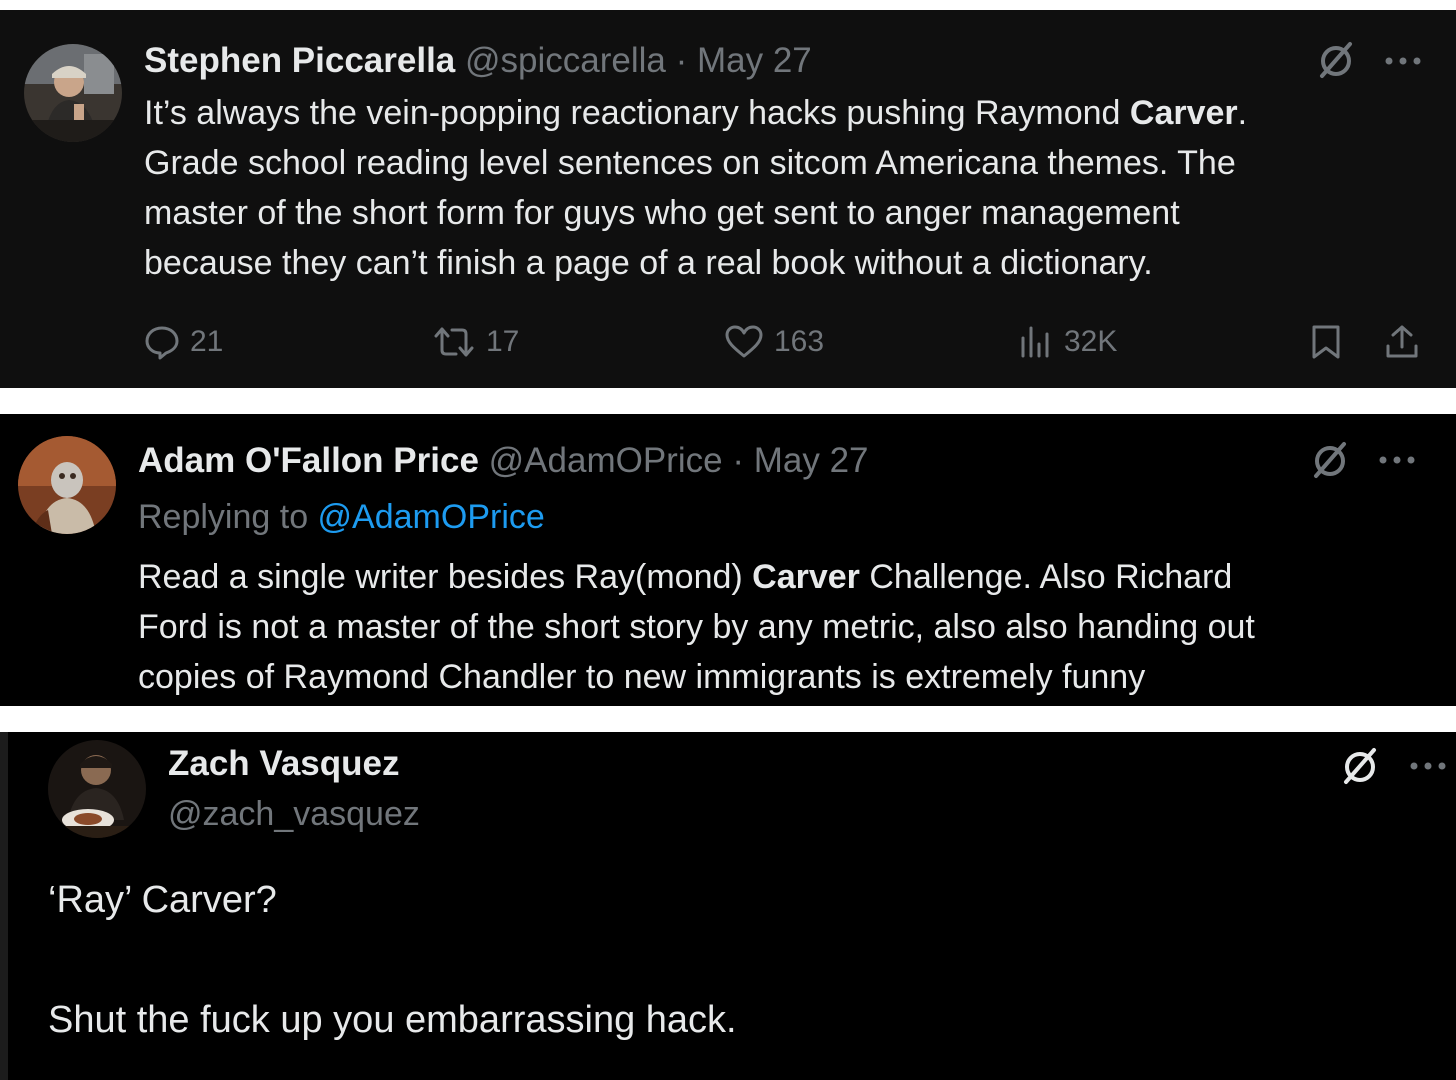 This screenshot has width=1456, height=1080. I want to click on display-name: Adam O'Fallon Price, so click(308, 460).